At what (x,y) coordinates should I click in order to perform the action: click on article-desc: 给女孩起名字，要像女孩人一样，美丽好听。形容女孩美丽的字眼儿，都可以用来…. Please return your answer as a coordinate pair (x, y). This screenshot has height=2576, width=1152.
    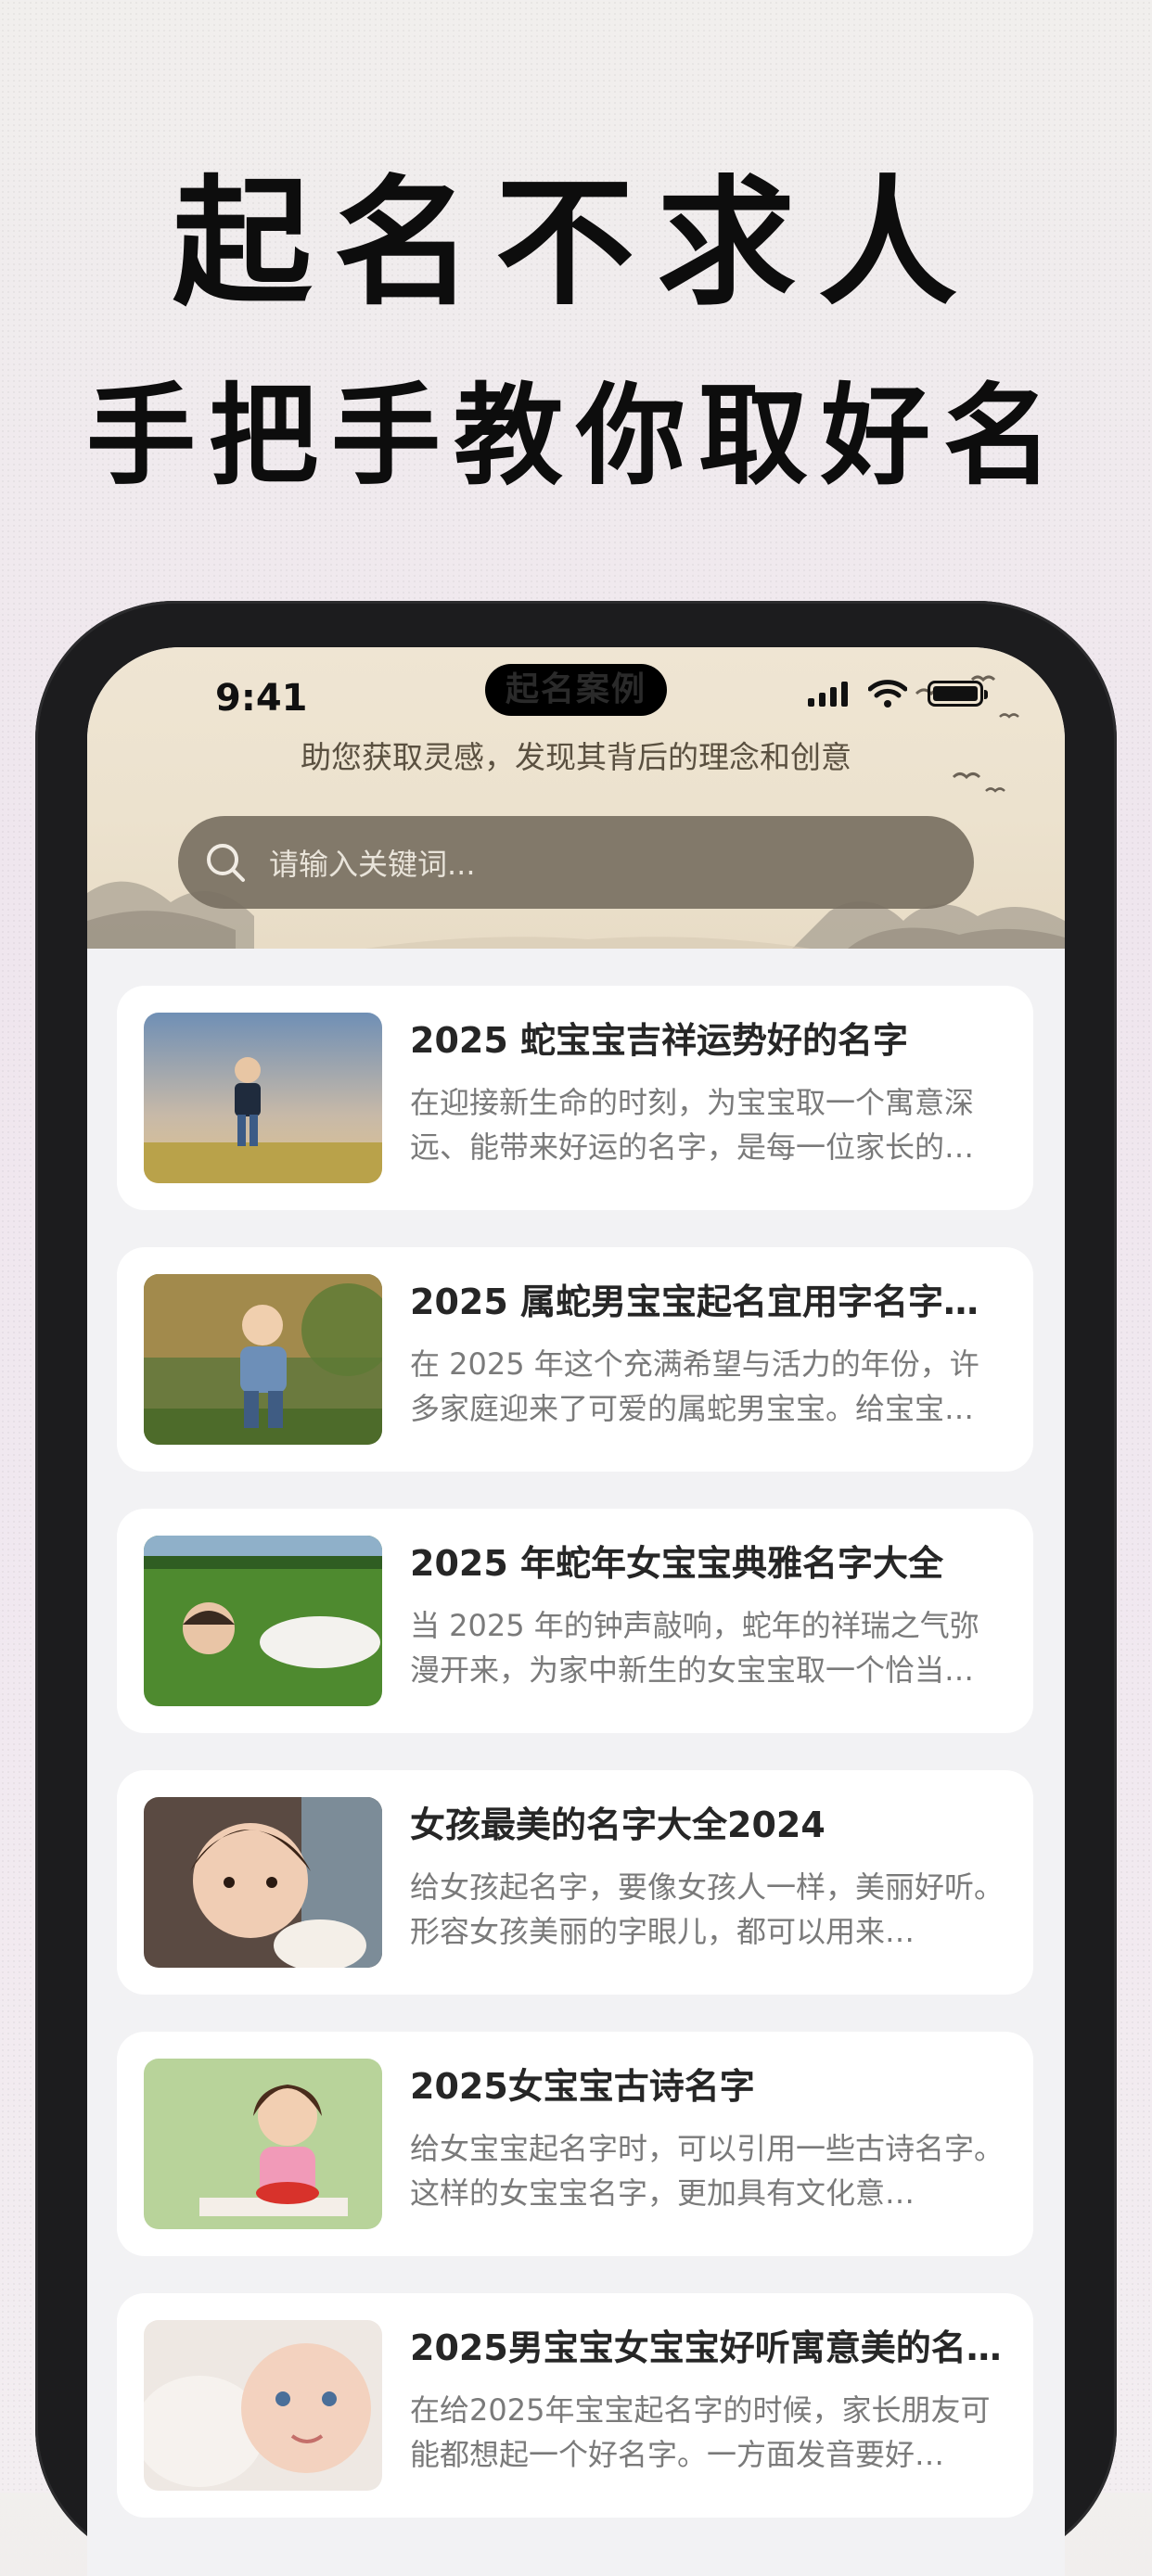
    Looking at the image, I should click on (707, 1909).